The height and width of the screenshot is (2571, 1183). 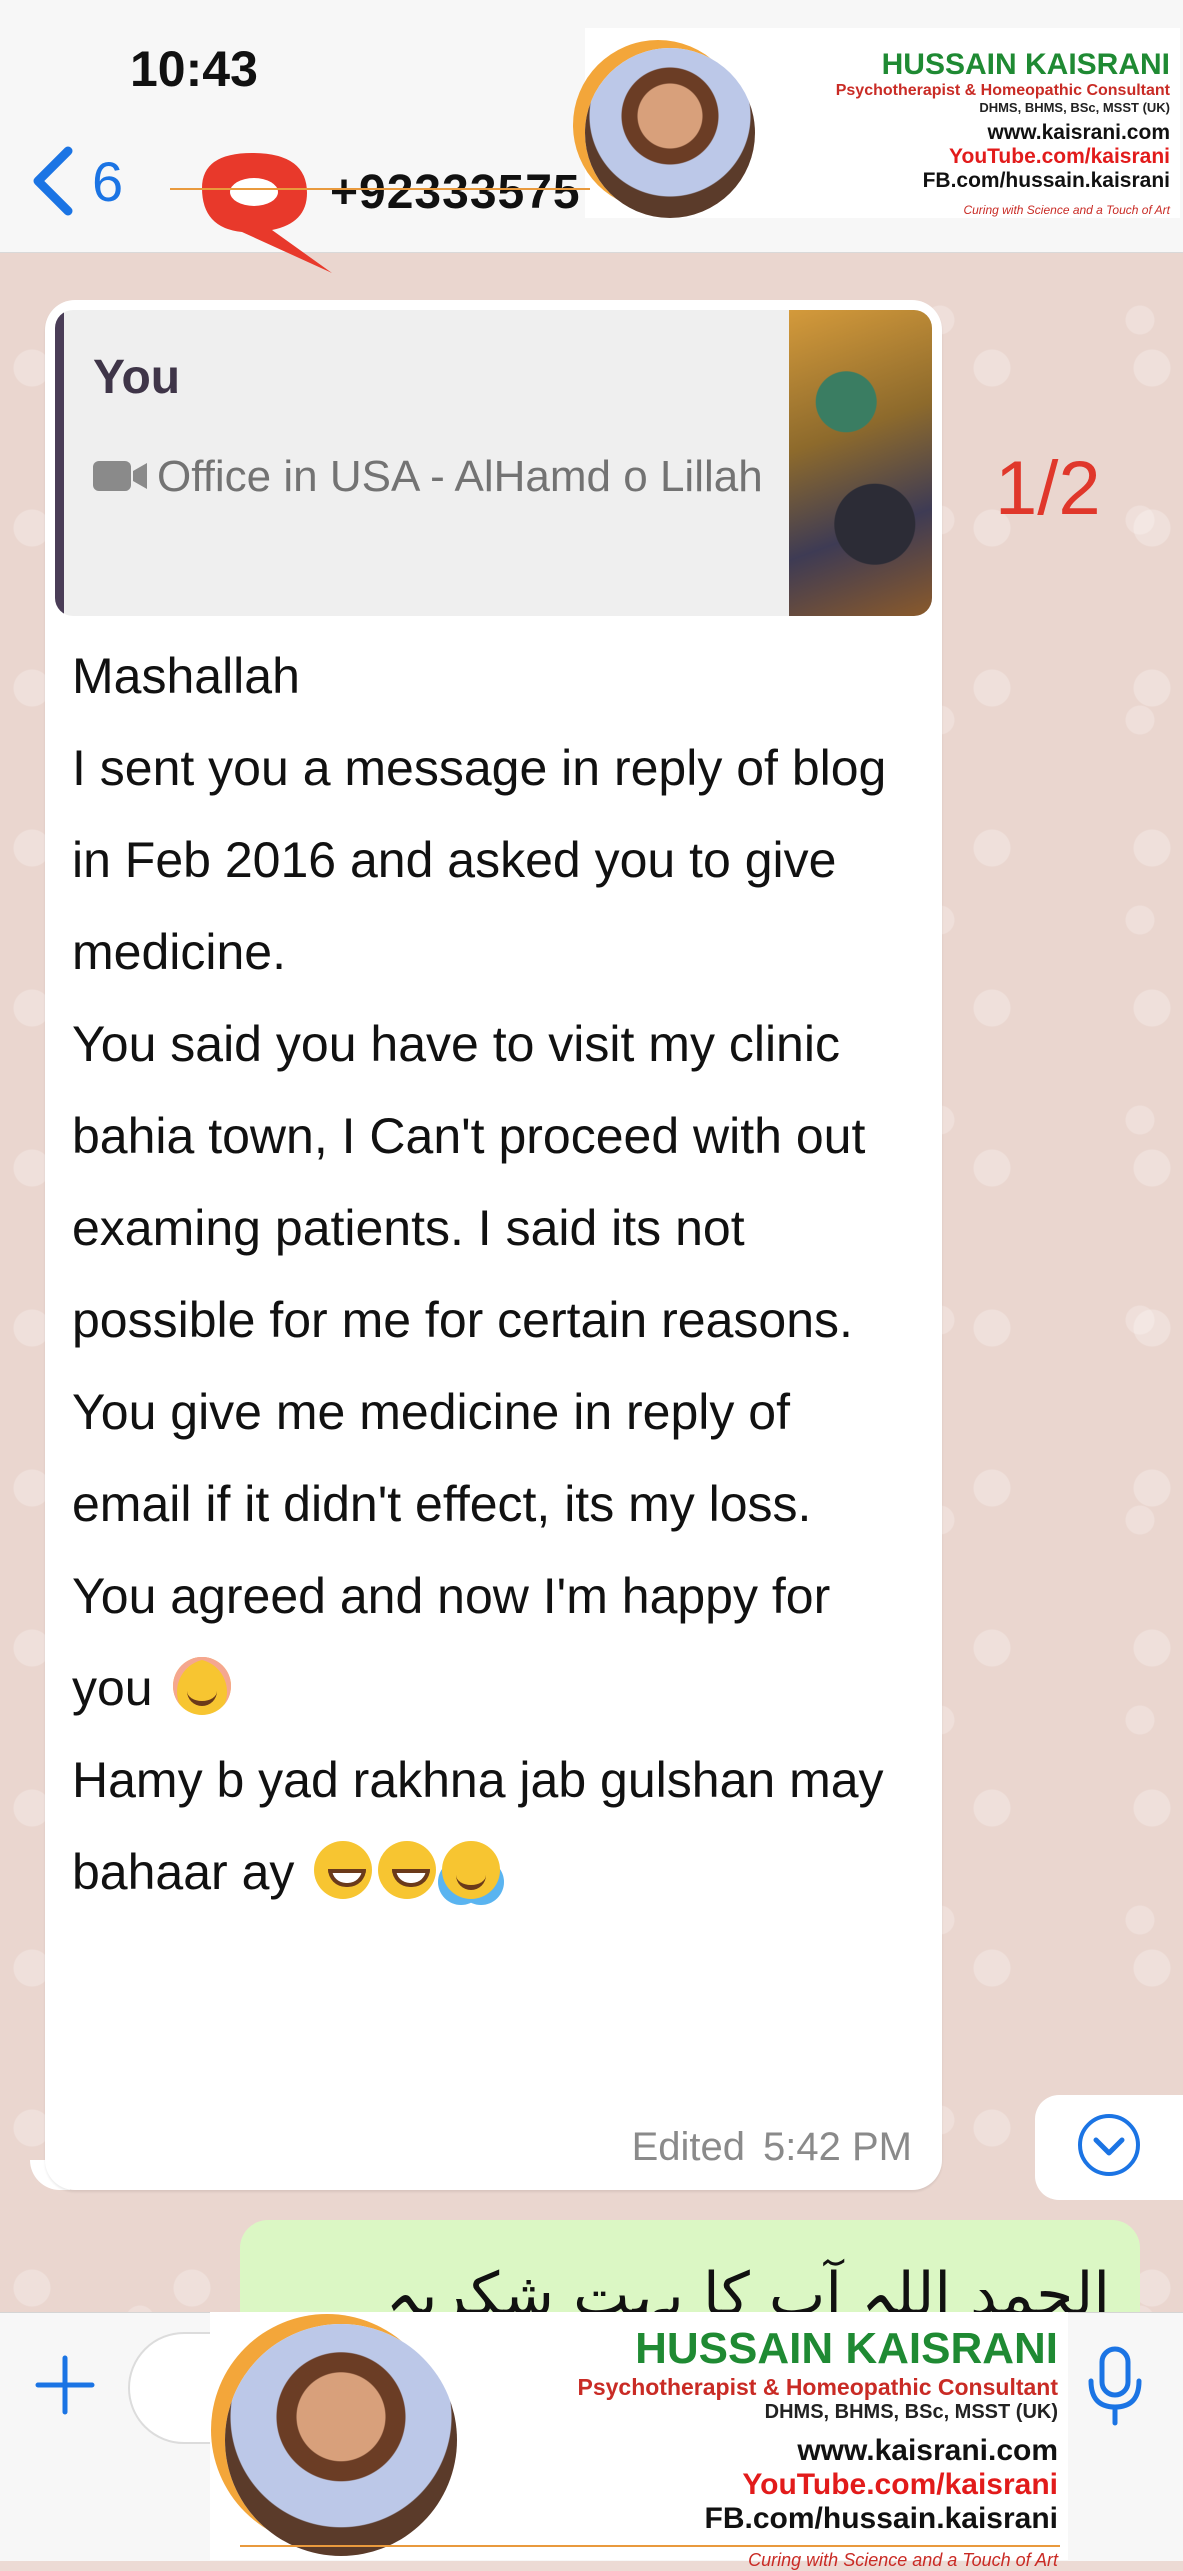 I want to click on microphone-icon, so click(x=1115, y=2388).